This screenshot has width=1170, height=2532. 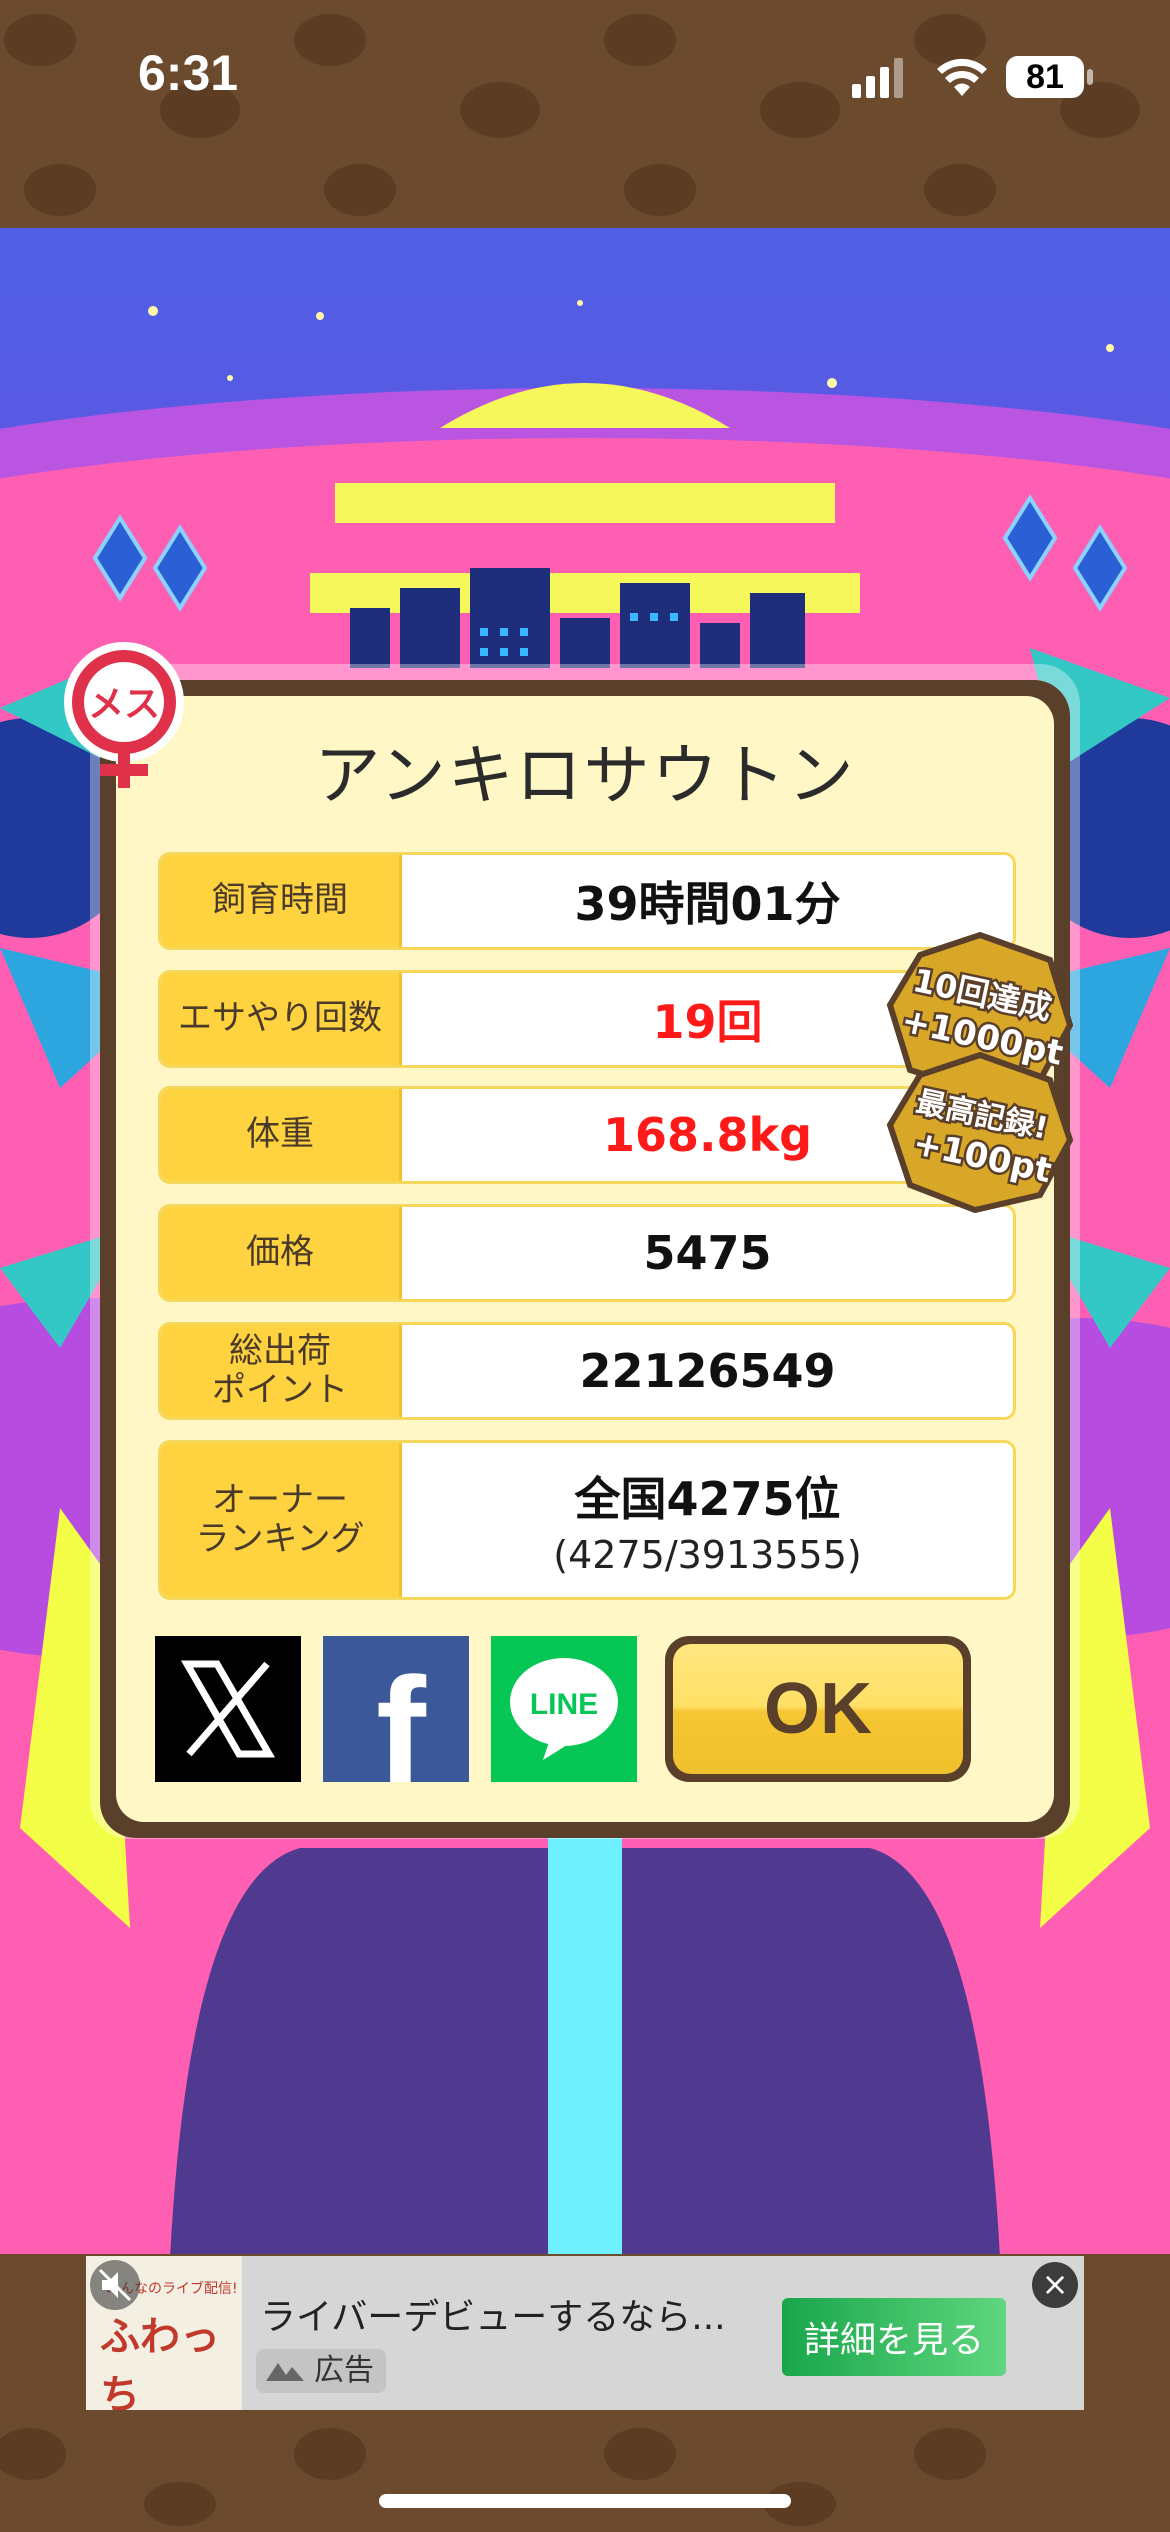 I want to click on ranking-value: 全国4275位, so click(x=707, y=1499).